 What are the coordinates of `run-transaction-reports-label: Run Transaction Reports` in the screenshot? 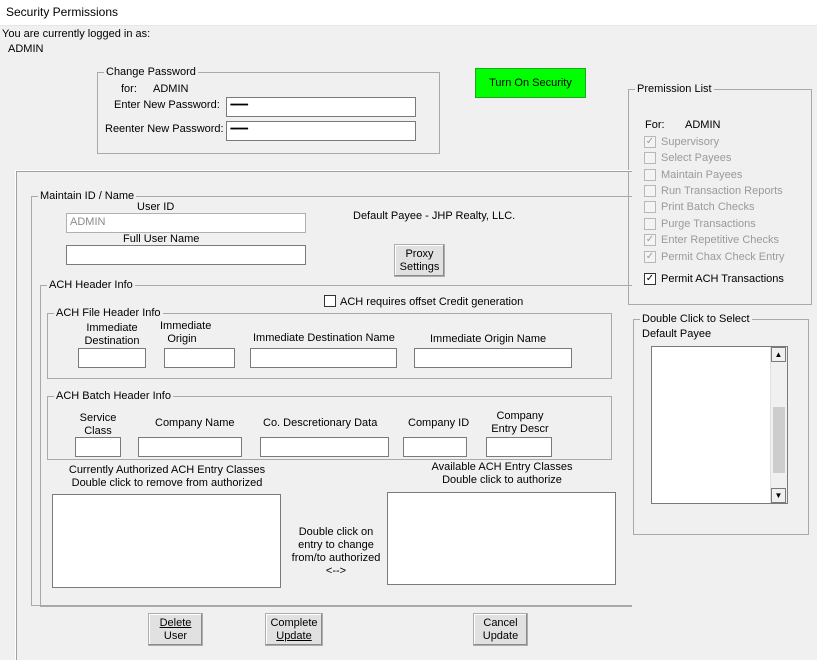 It's located at (722, 191).